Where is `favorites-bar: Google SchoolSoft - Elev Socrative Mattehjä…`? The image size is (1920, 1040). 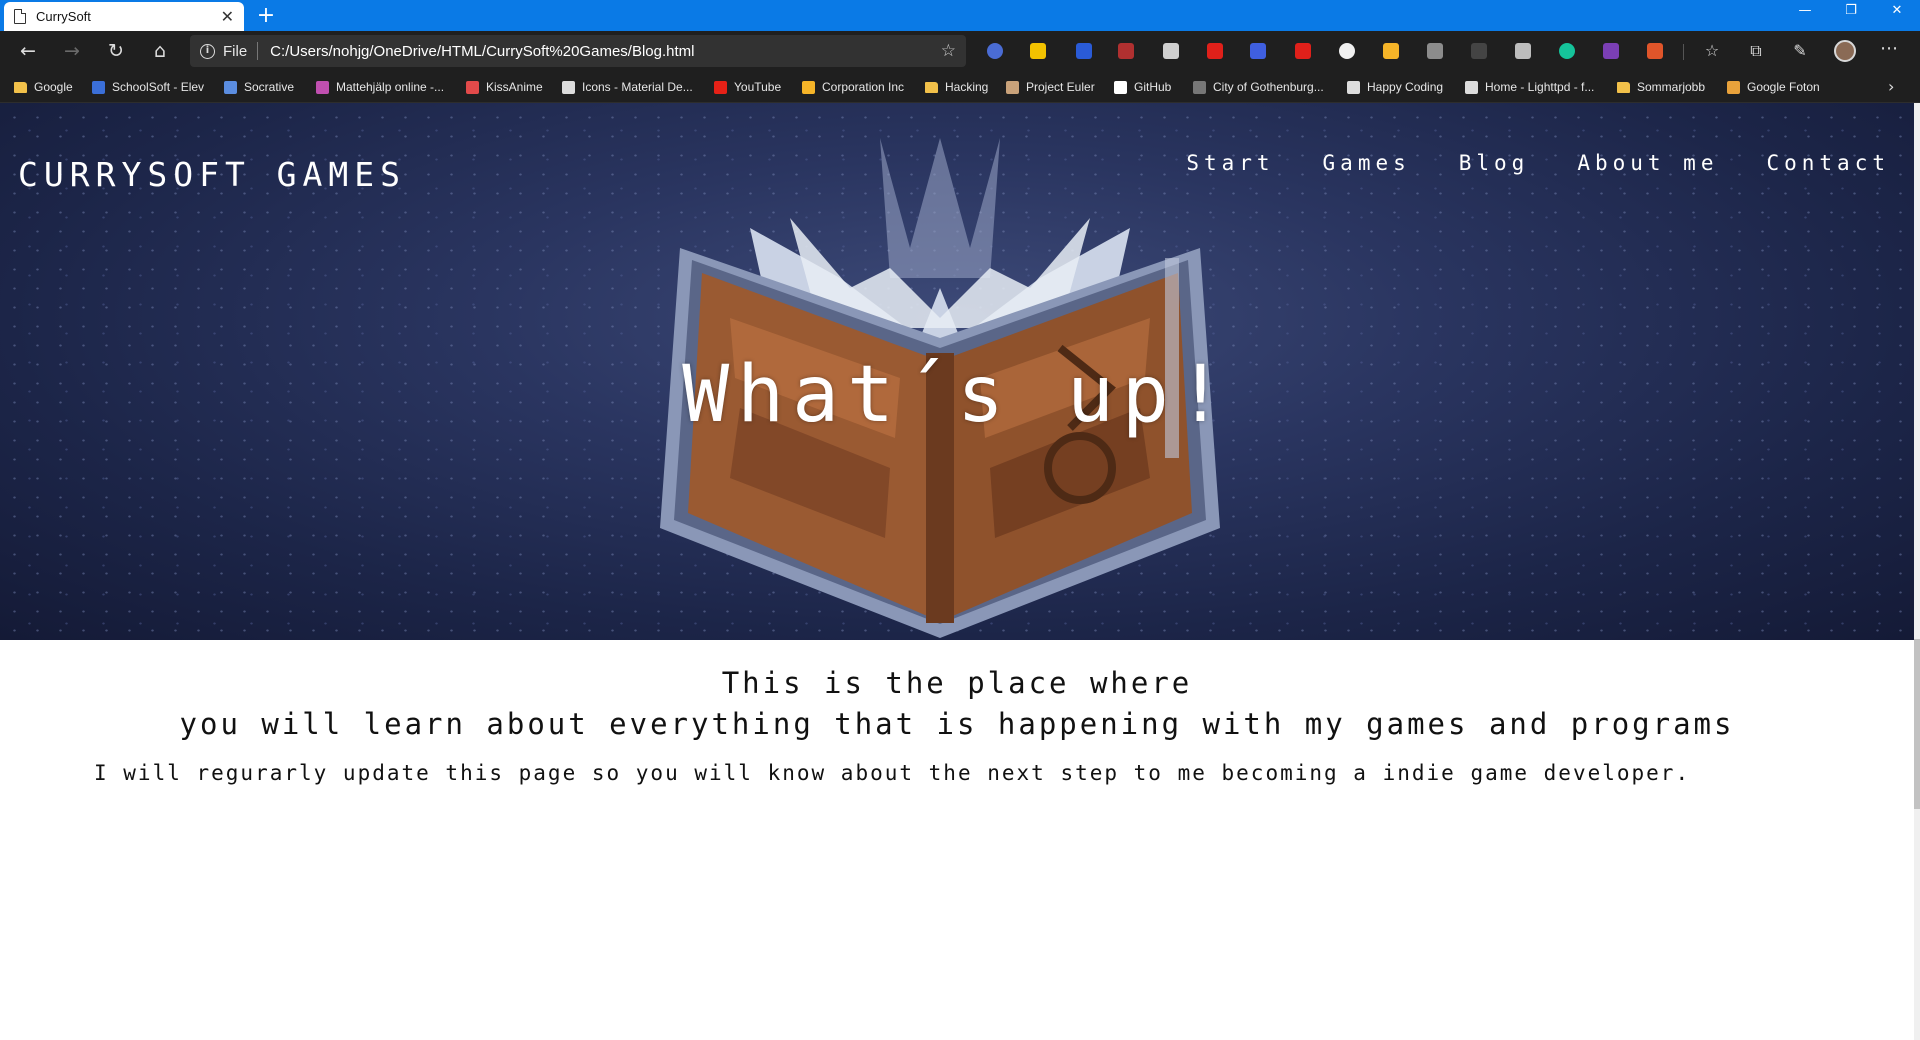
favorites-bar: Google SchoolSoft - Elev Socrative Mattehjä… is located at coordinates (960, 87).